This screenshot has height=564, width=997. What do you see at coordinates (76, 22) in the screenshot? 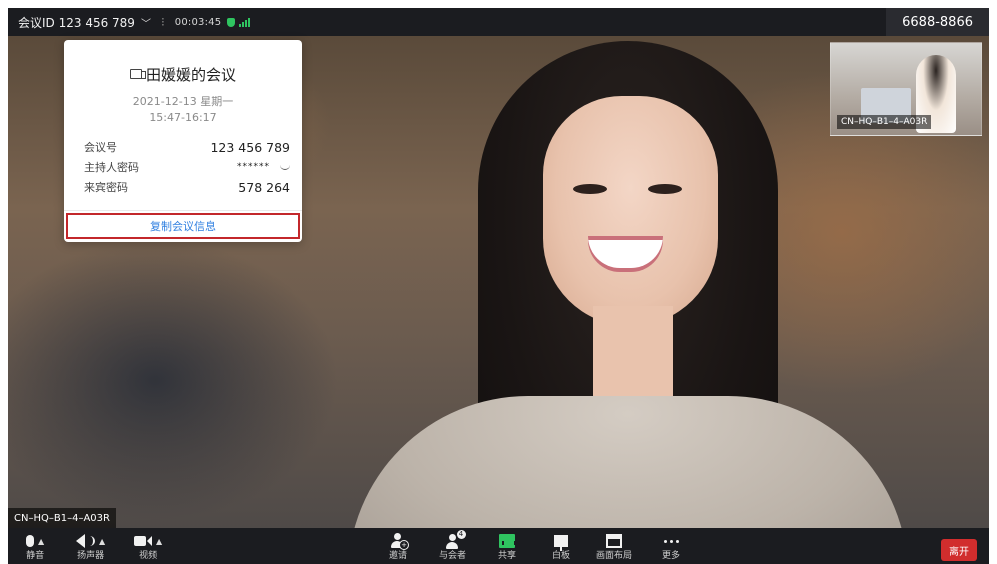
I see `meeting-id-label: 会议ID 123 456 789` at bounding box center [76, 22].